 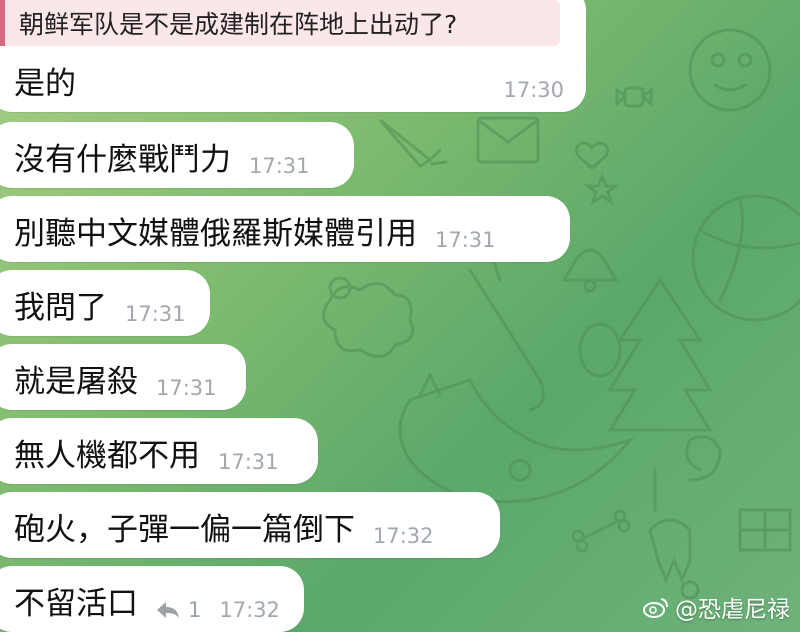 What do you see at coordinates (368, 317) in the screenshot?
I see `sheep-doodle` at bounding box center [368, 317].